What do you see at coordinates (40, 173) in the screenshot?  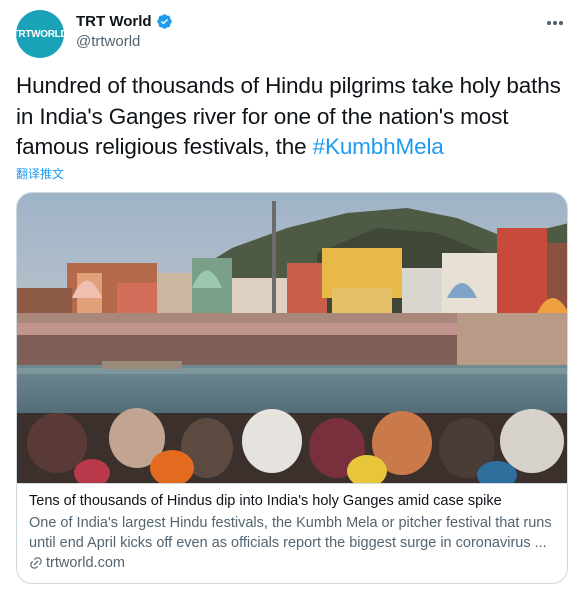 I see `translate-tweet-link: 翻译推文` at bounding box center [40, 173].